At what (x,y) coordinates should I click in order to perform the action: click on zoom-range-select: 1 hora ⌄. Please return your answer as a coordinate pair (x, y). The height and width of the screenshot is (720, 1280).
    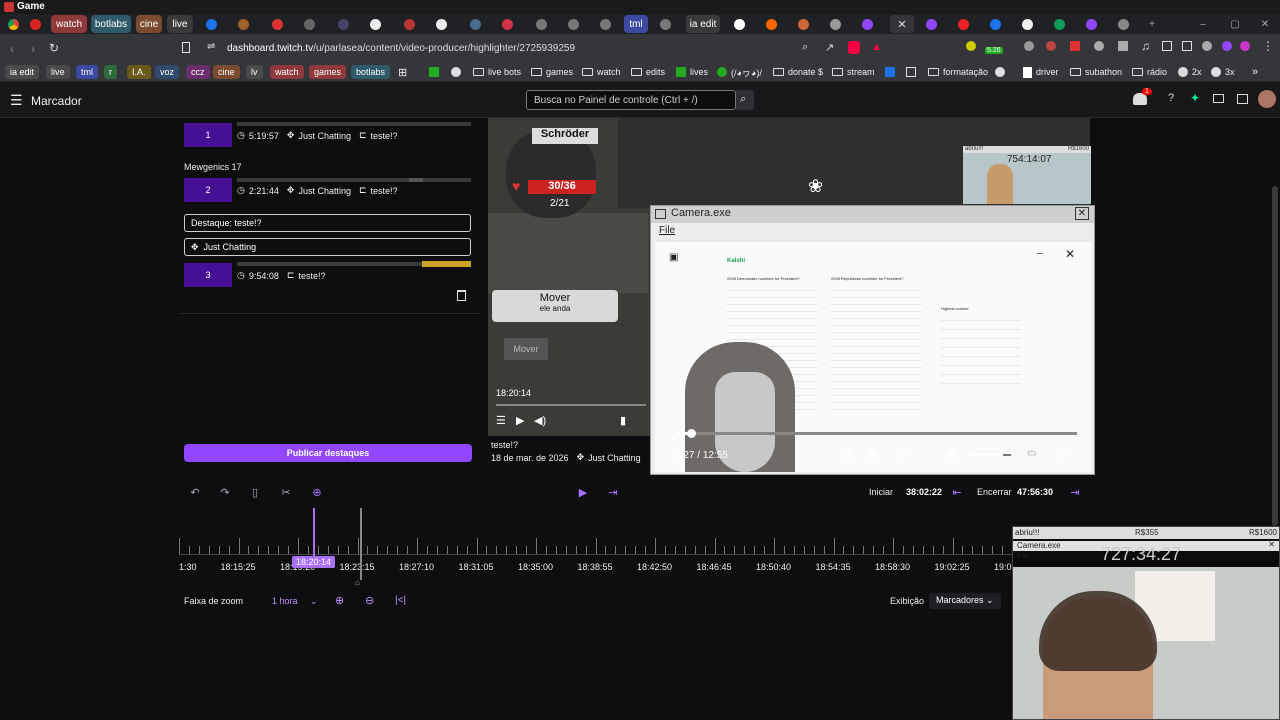
    Looking at the image, I should click on (295, 601).